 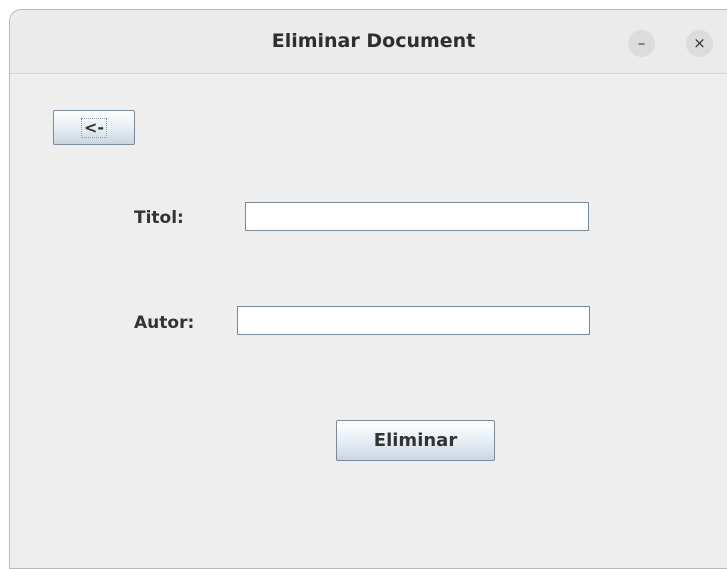 What do you see at coordinates (417, 216) in the screenshot?
I see `titol-input` at bounding box center [417, 216].